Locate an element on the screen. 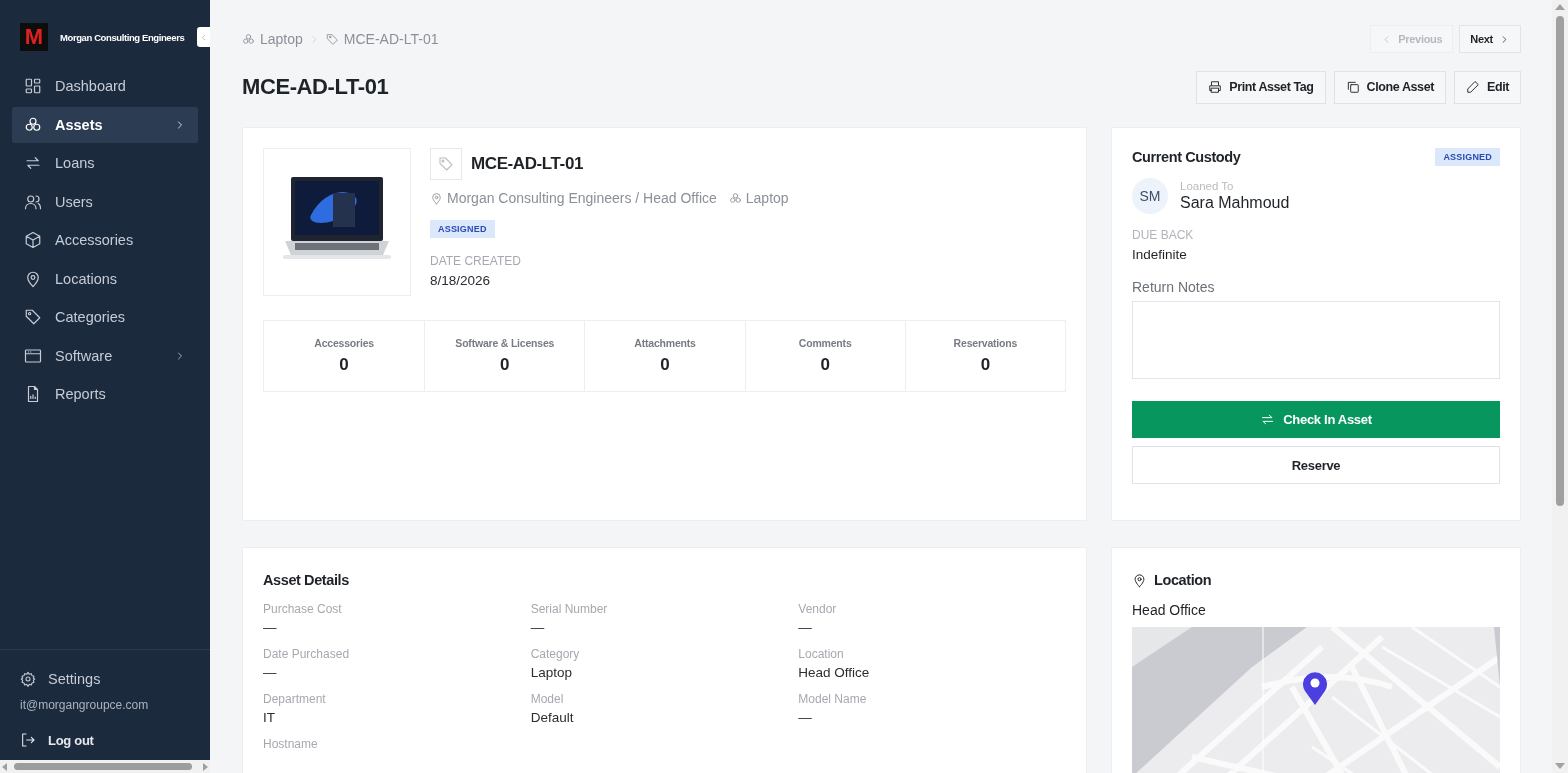  reserve-button: Reserve is located at coordinates (1316, 465).